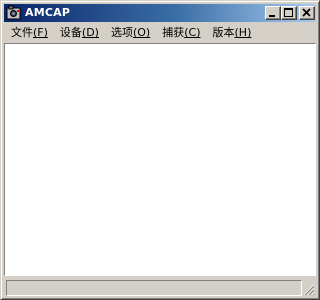 This screenshot has width=320, height=300. I want to click on menu-options-label: 选项, so click(121, 32).